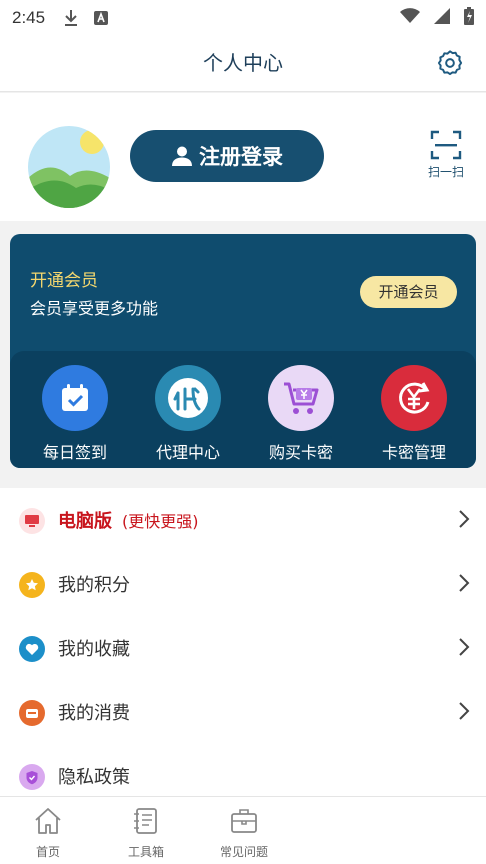  I want to click on feature-daily-checkin: 每日签到, so click(75, 414).